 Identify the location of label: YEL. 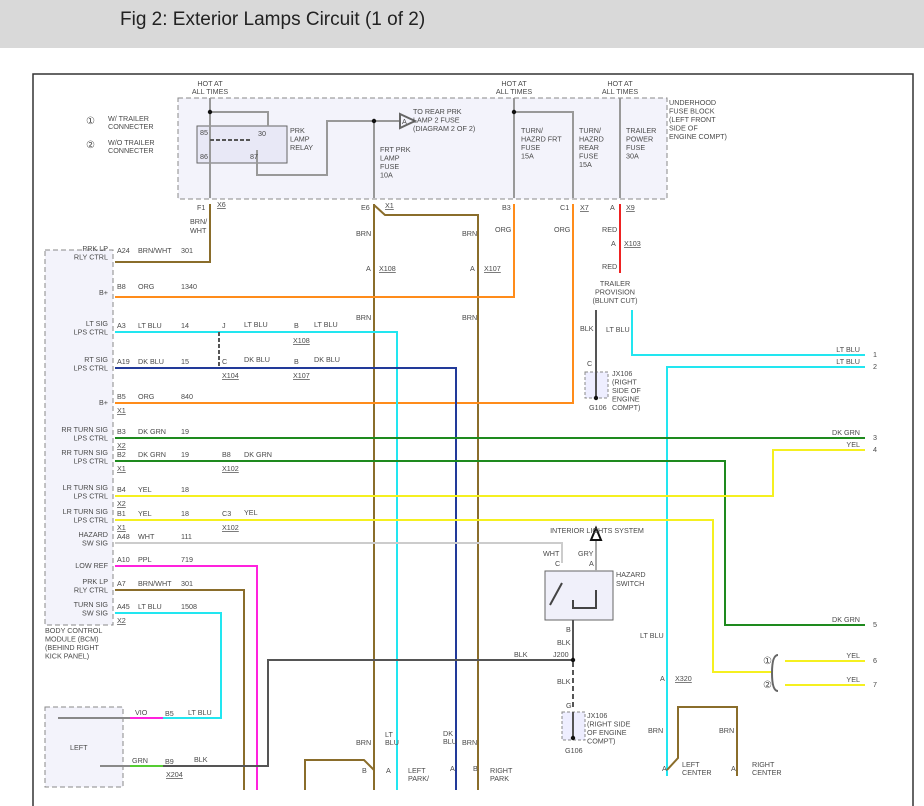
(251, 512).